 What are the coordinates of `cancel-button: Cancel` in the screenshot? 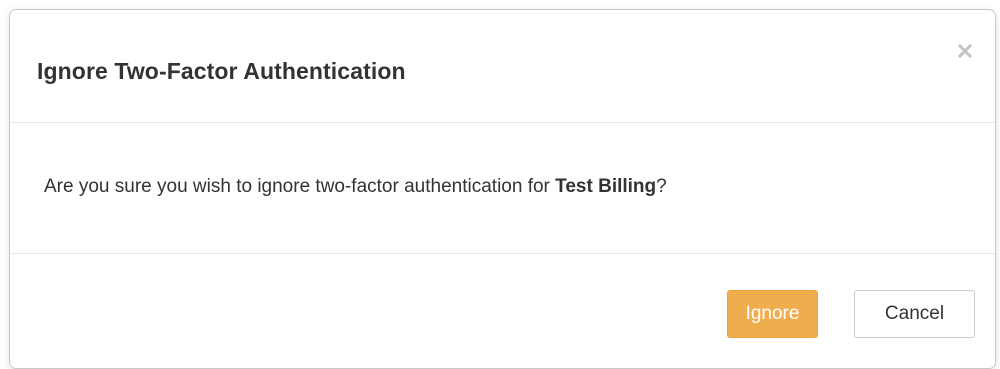 It's located at (914, 314).